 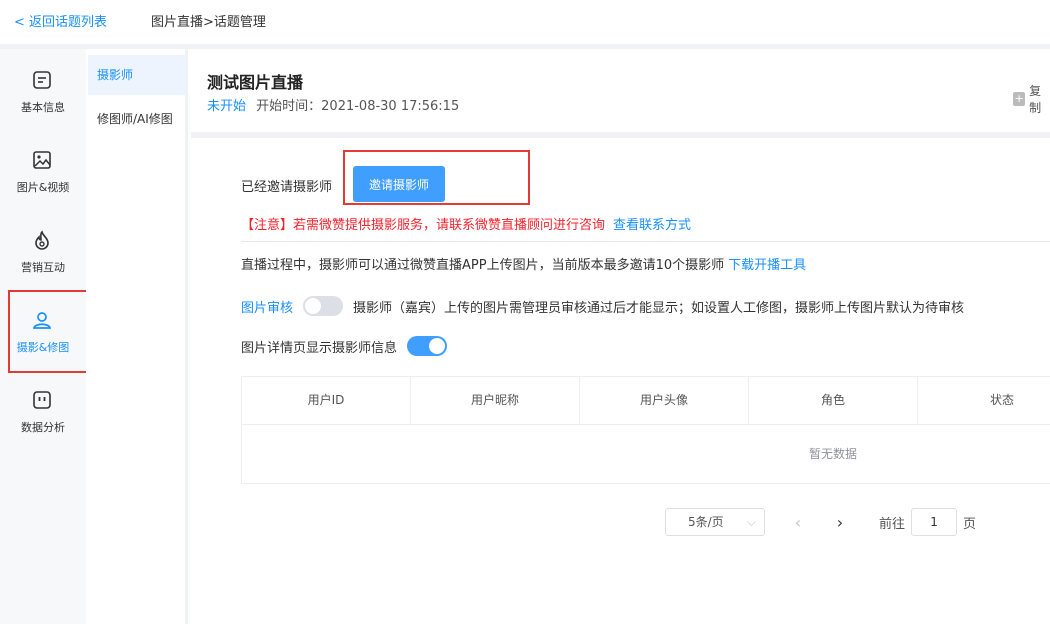 I want to click on page-header: 测试图片直播 未开始 开始时间：2021-08-30 17:56:15 + 复制, so click(x=620, y=90).